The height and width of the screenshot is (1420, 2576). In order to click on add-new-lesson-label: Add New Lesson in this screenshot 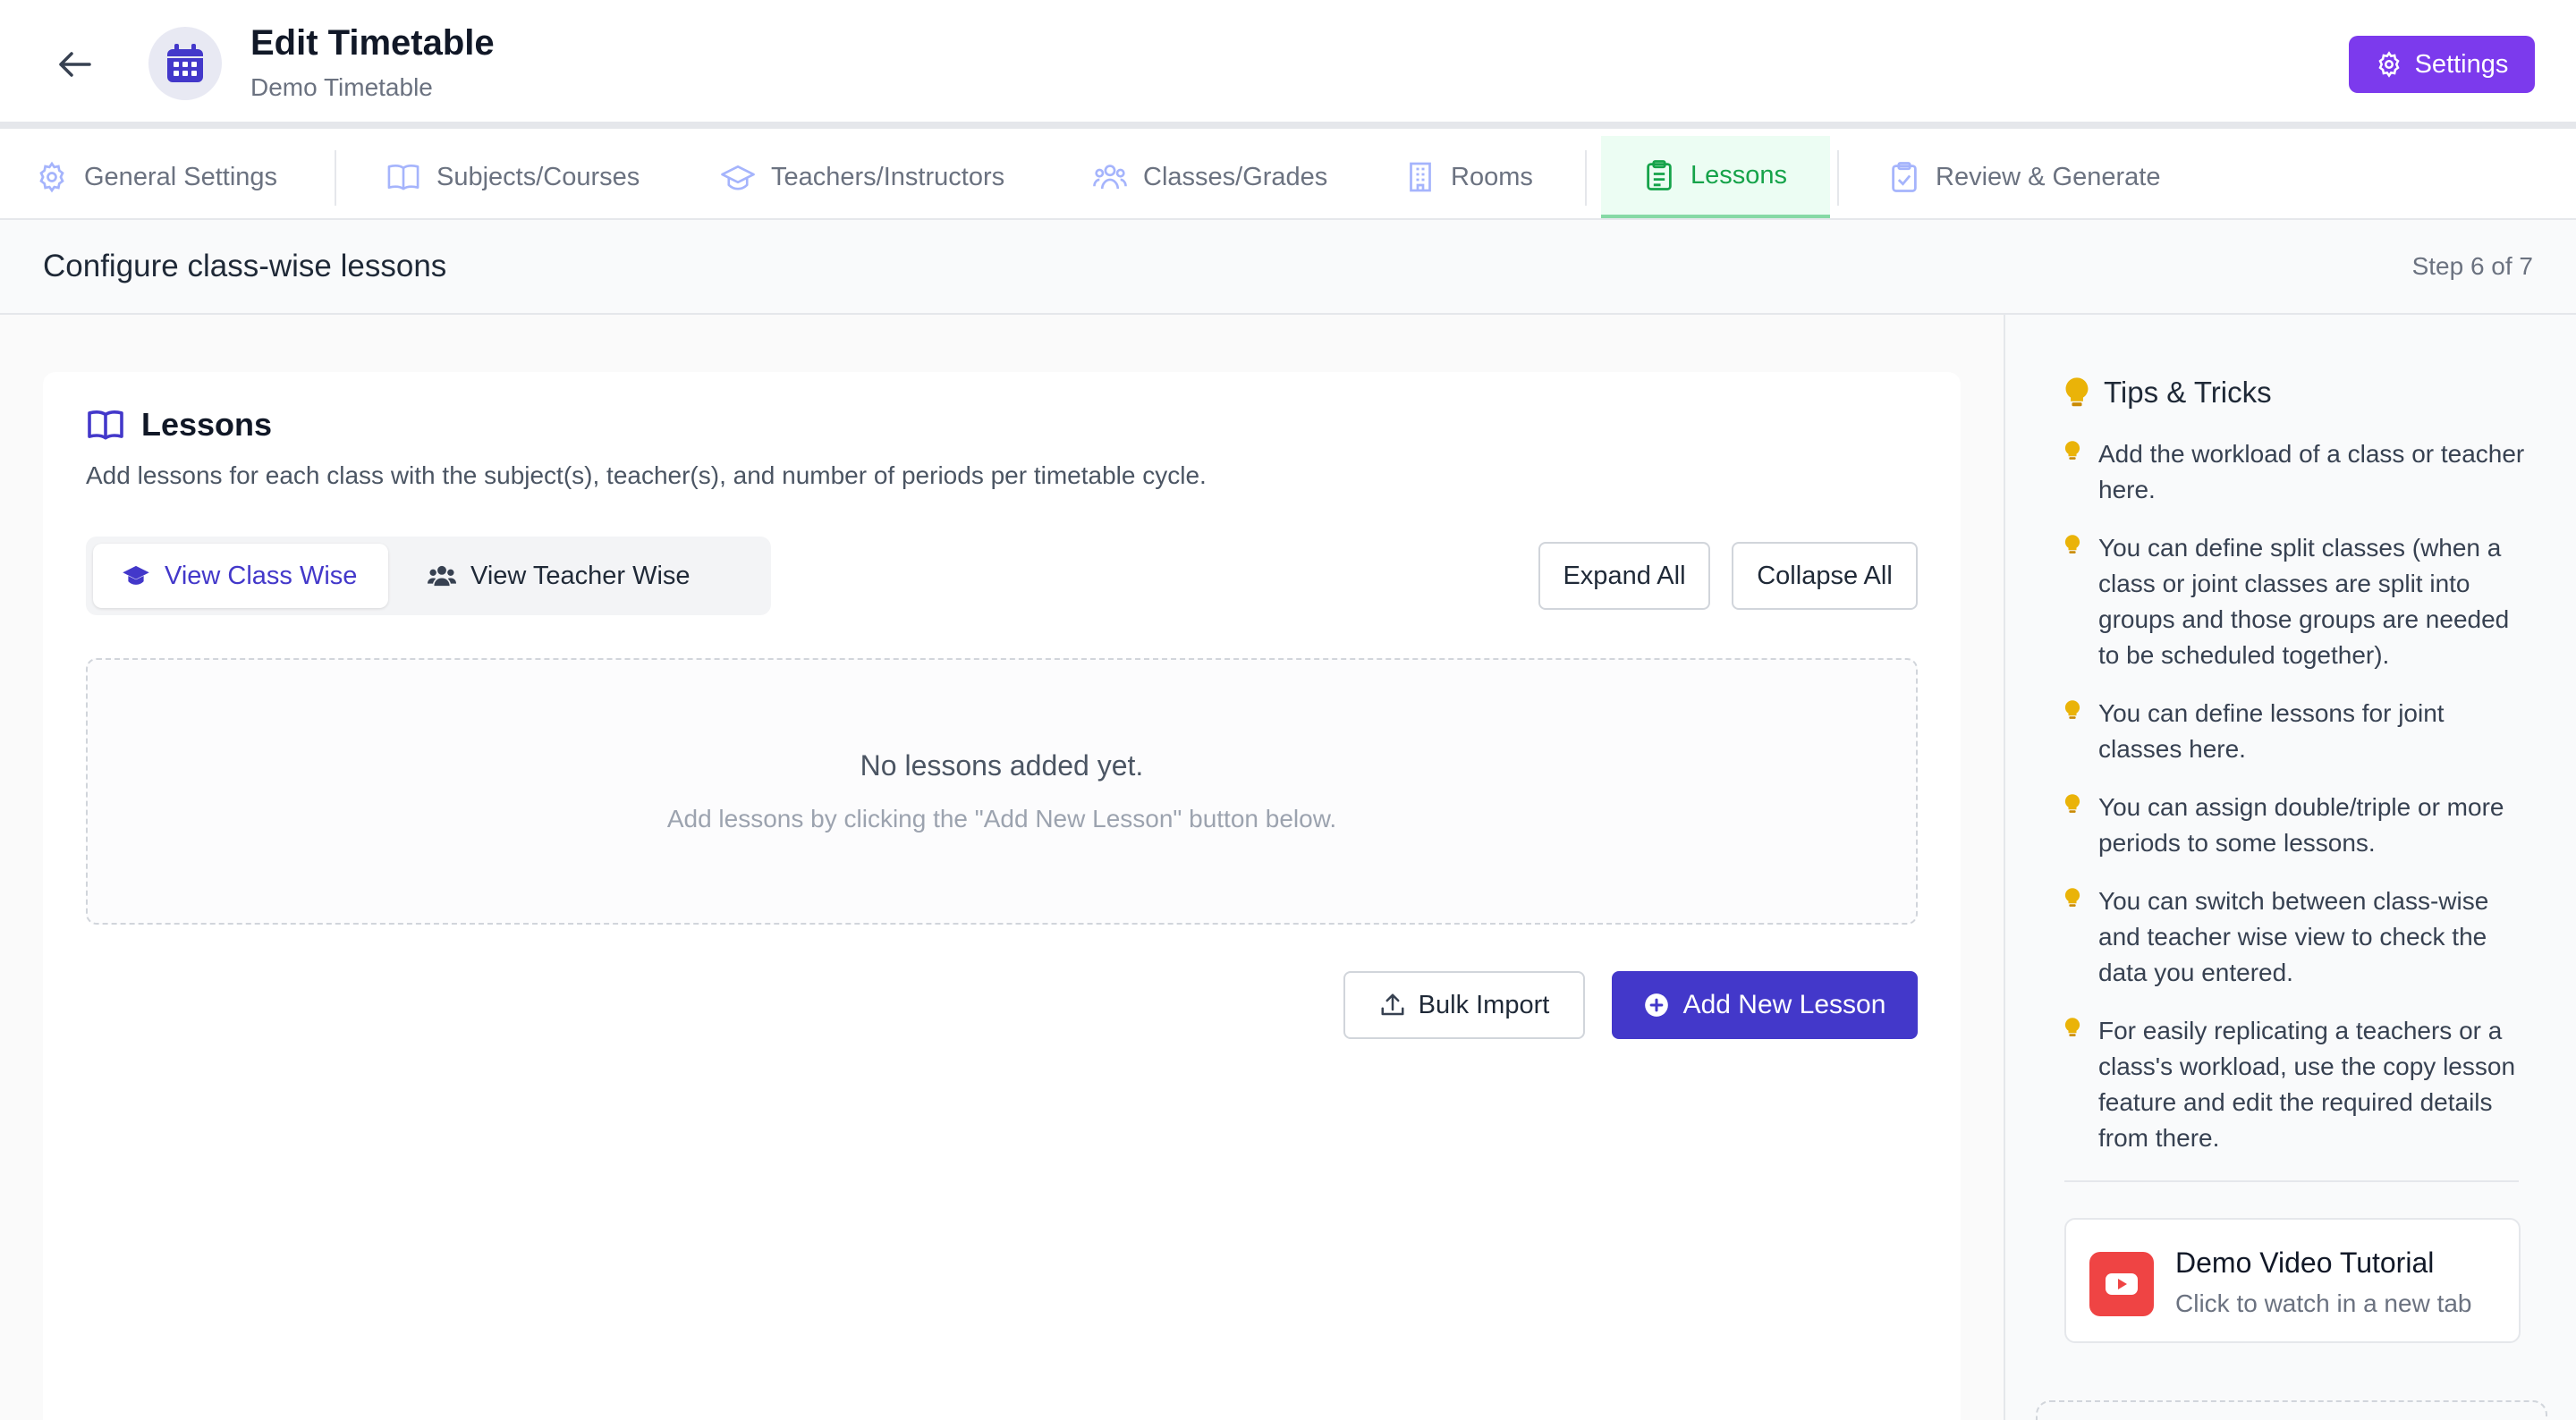, I will do `click(1784, 1005)`.